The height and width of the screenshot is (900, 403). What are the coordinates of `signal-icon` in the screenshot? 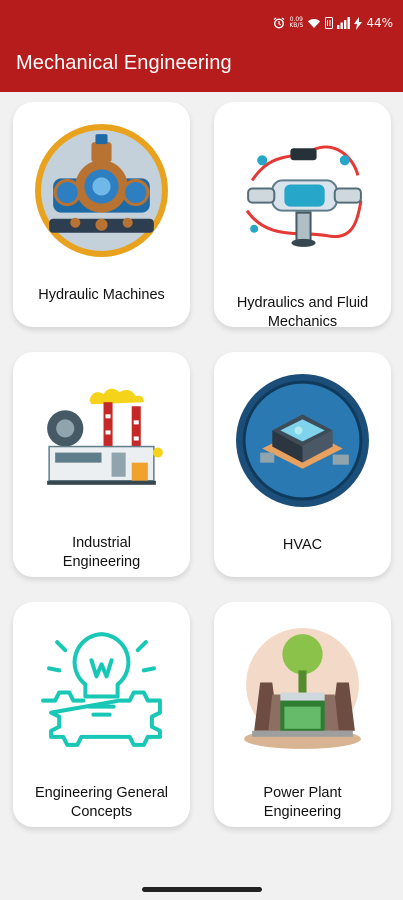 It's located at (344, 23).